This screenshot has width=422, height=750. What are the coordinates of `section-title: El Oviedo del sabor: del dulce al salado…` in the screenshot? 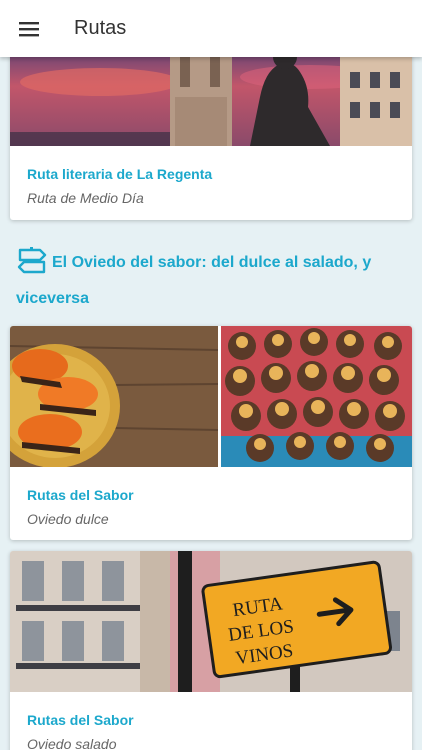 It's located at (194, 280).